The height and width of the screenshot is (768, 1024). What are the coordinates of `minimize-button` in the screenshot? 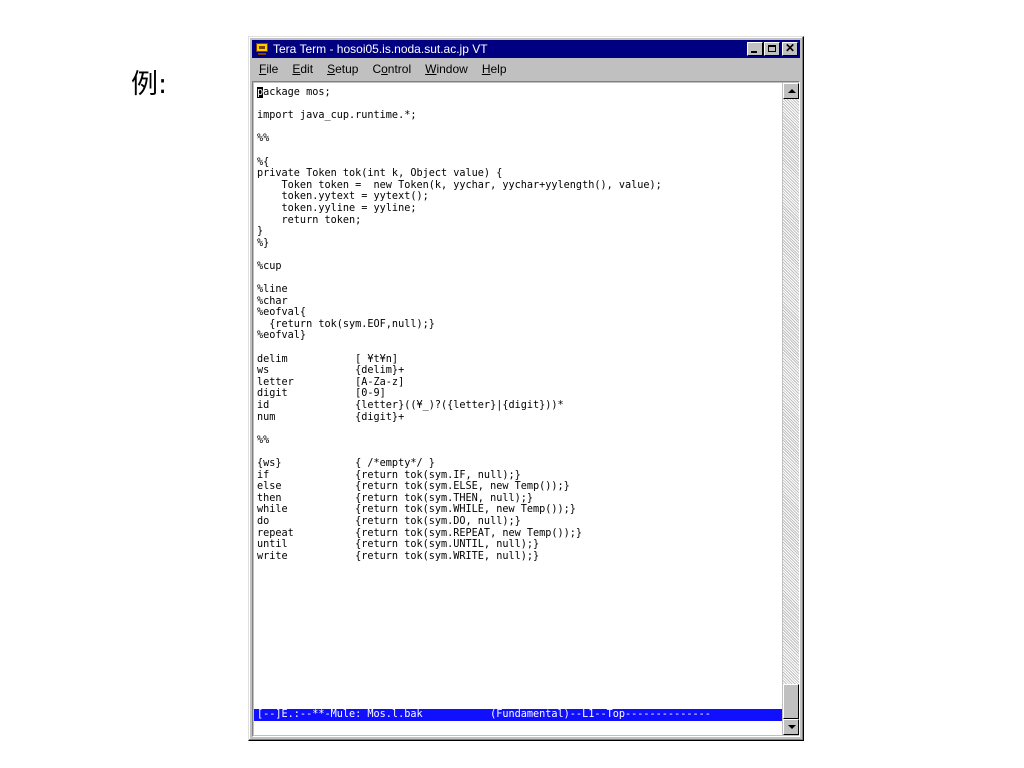 It's located at (755, 49).